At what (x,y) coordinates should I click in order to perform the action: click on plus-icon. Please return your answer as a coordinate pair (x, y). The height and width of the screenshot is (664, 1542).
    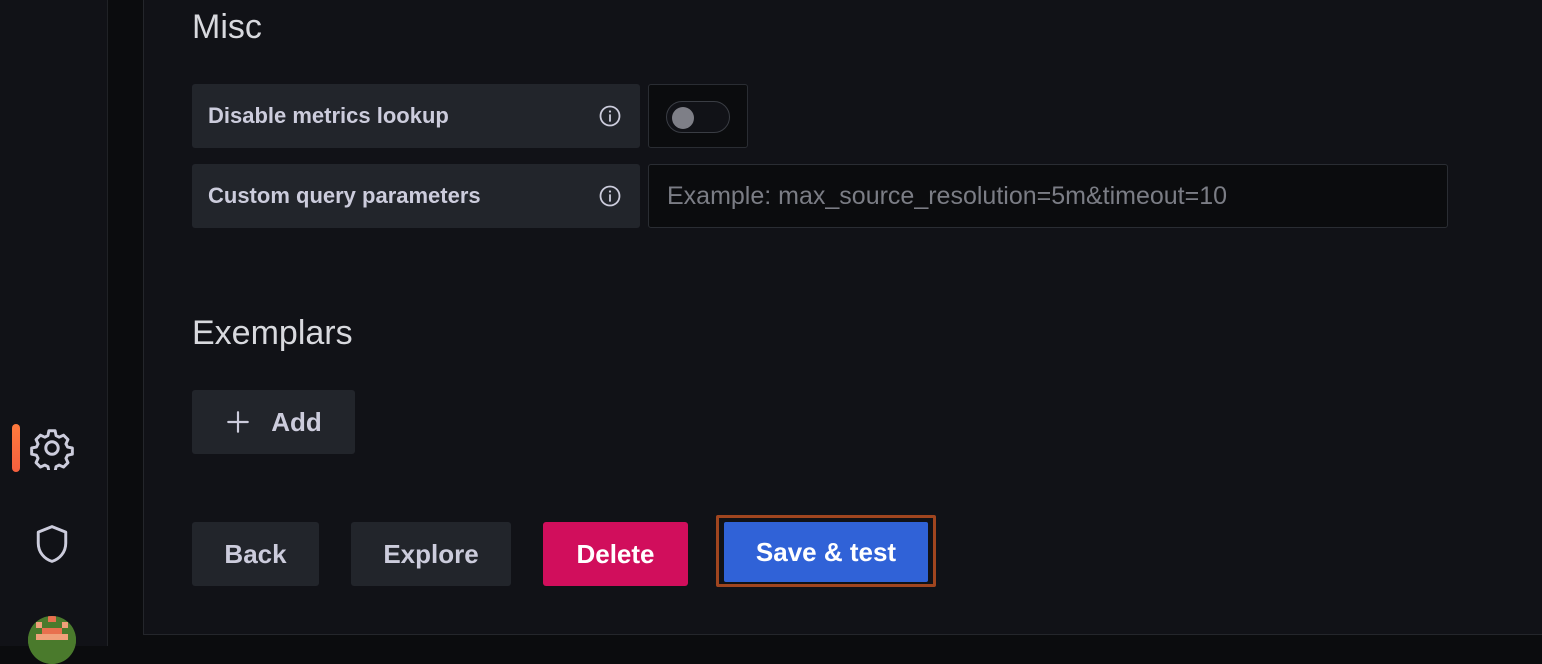
    Looking at the image, I should click on (238, 422).